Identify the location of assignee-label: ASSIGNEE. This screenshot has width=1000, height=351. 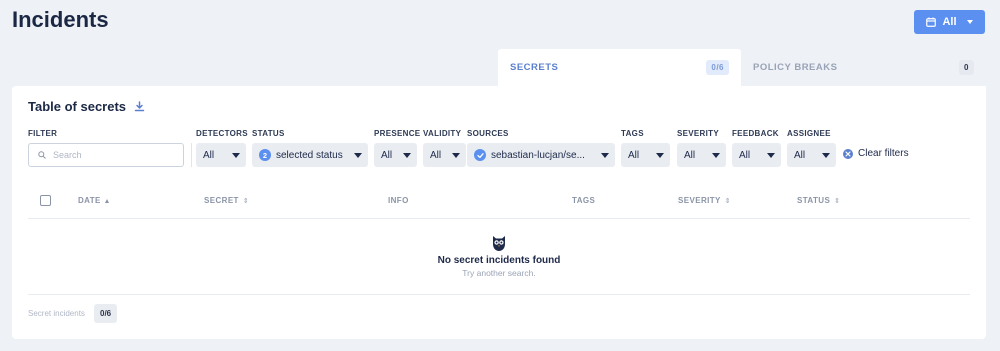
(809, 133).